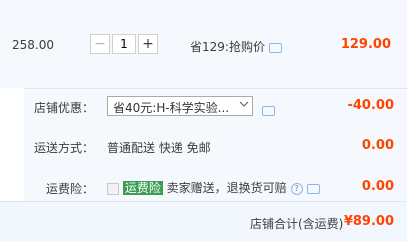 The width and height of the screenshot is (407, 242). I want to click on decrease-button: −, so click(100, 44).